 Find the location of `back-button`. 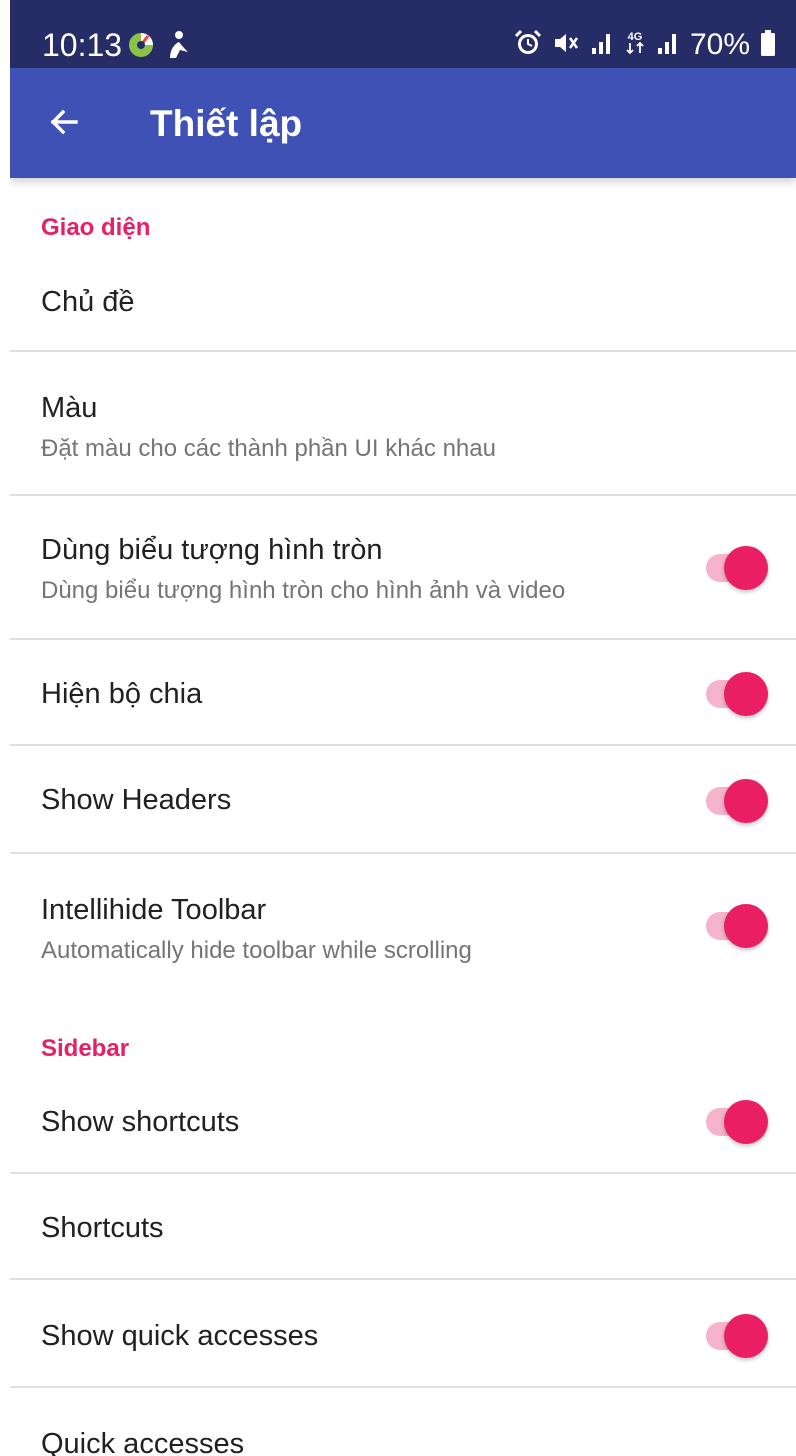

back-button is located at coordinates (64, 124).